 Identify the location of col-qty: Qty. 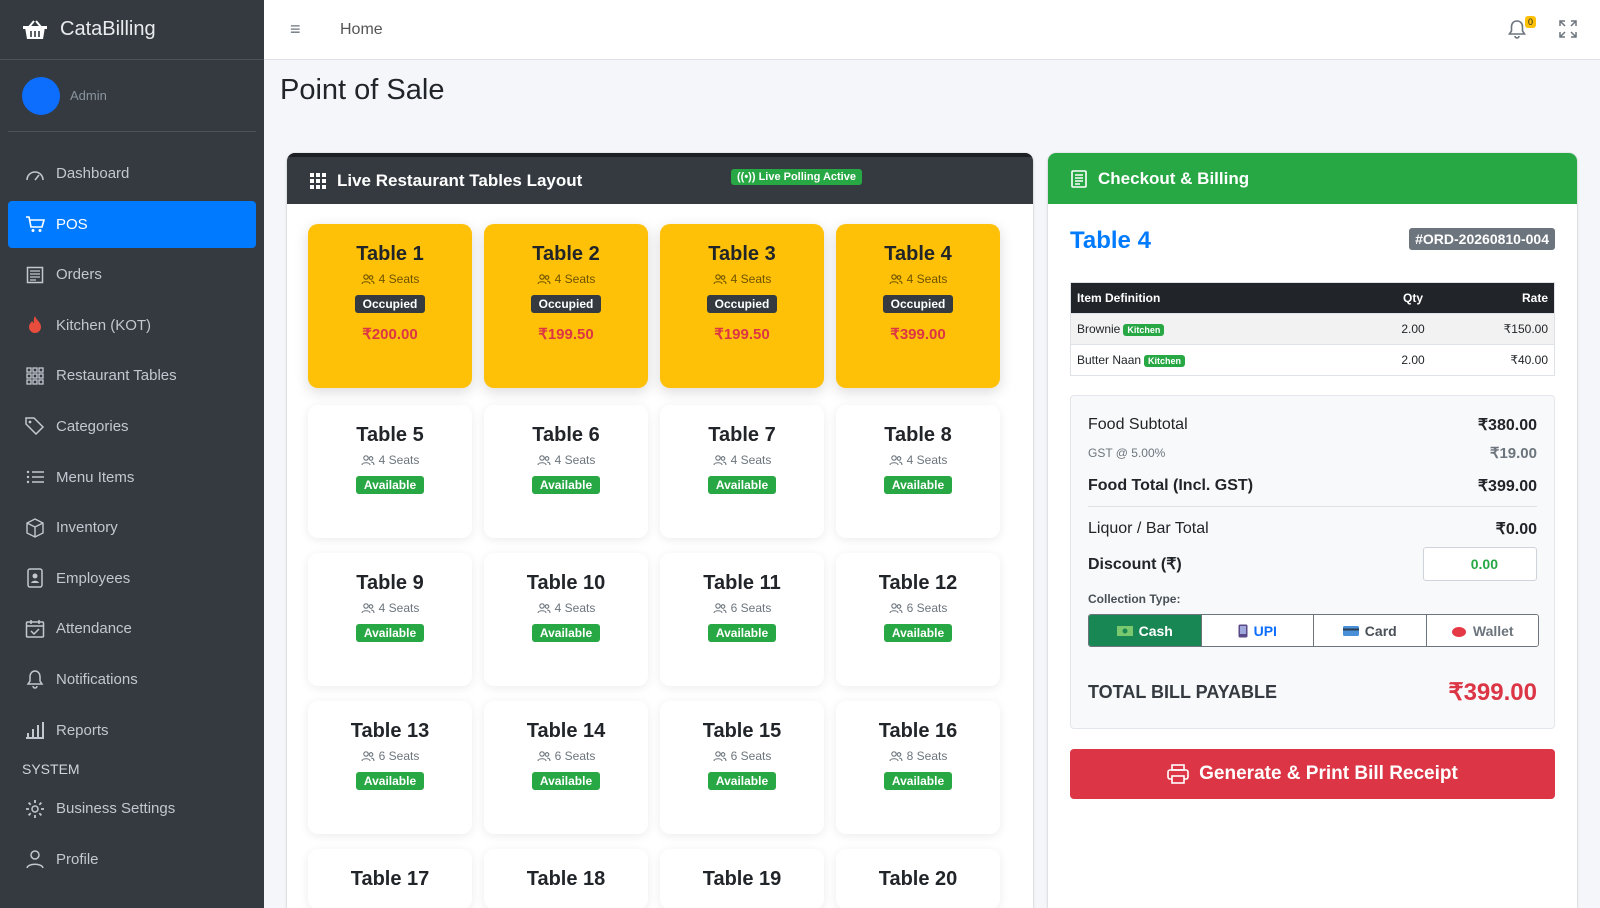
(1413, 298).